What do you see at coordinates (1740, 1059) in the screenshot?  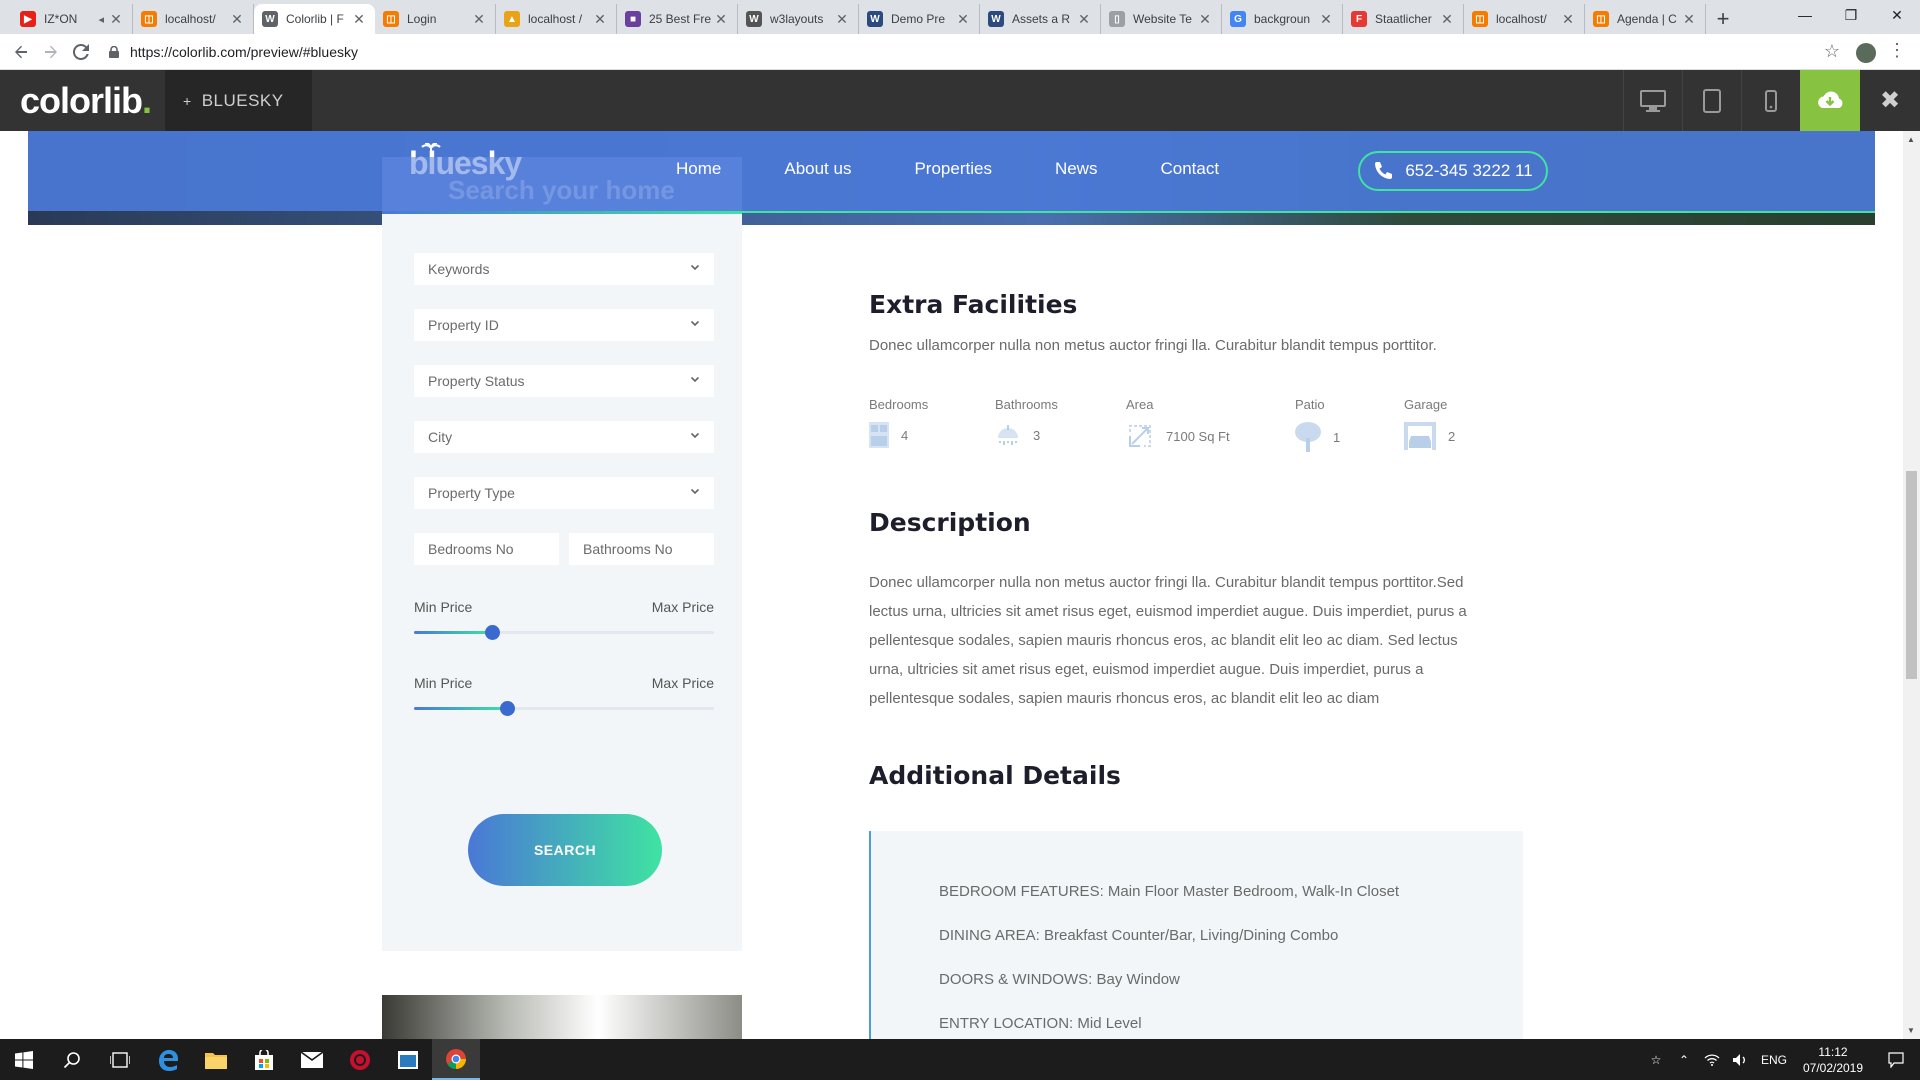 I see `volume-icon` at bounding box center [1740, 1059].